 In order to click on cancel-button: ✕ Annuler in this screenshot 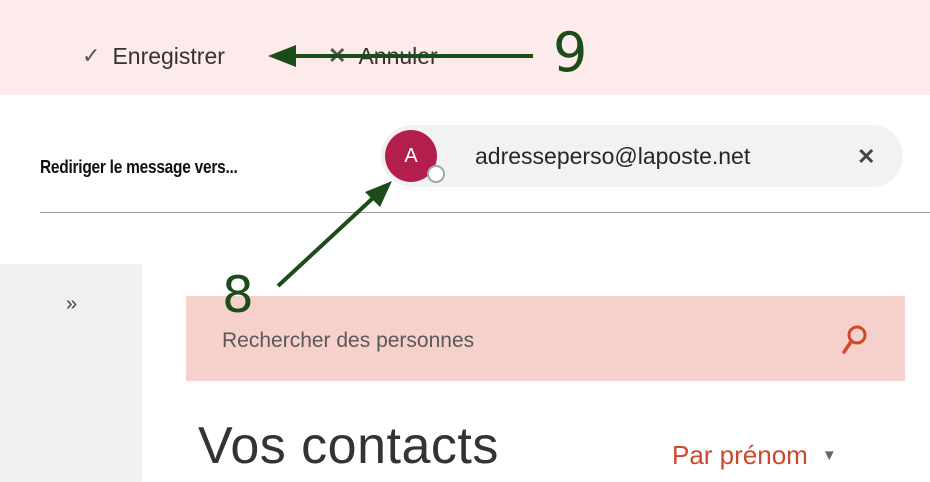, I will do `click(383, 56)`.